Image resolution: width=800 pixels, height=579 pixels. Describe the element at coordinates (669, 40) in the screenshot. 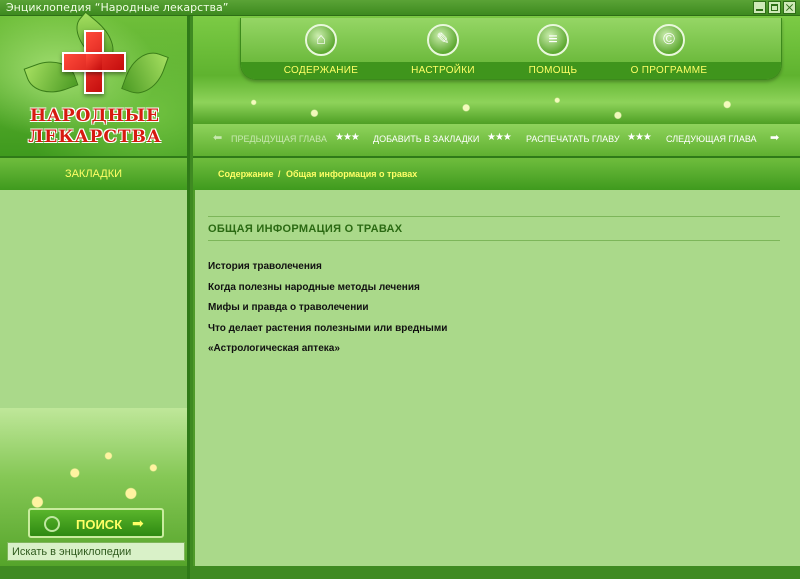

I see `copyright-icon: ©` at that location.